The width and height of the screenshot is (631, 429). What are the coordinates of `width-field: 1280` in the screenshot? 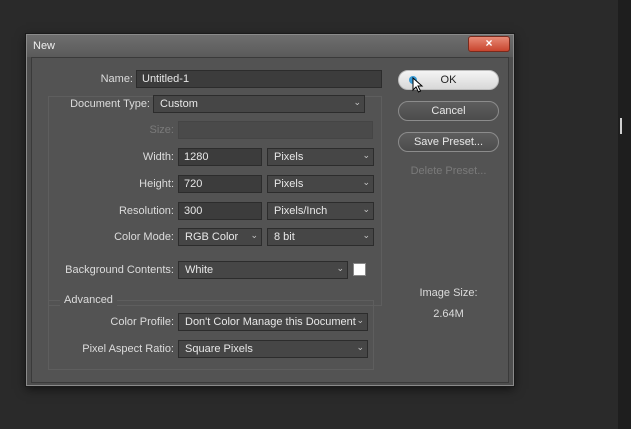 It's located at (220, 157).